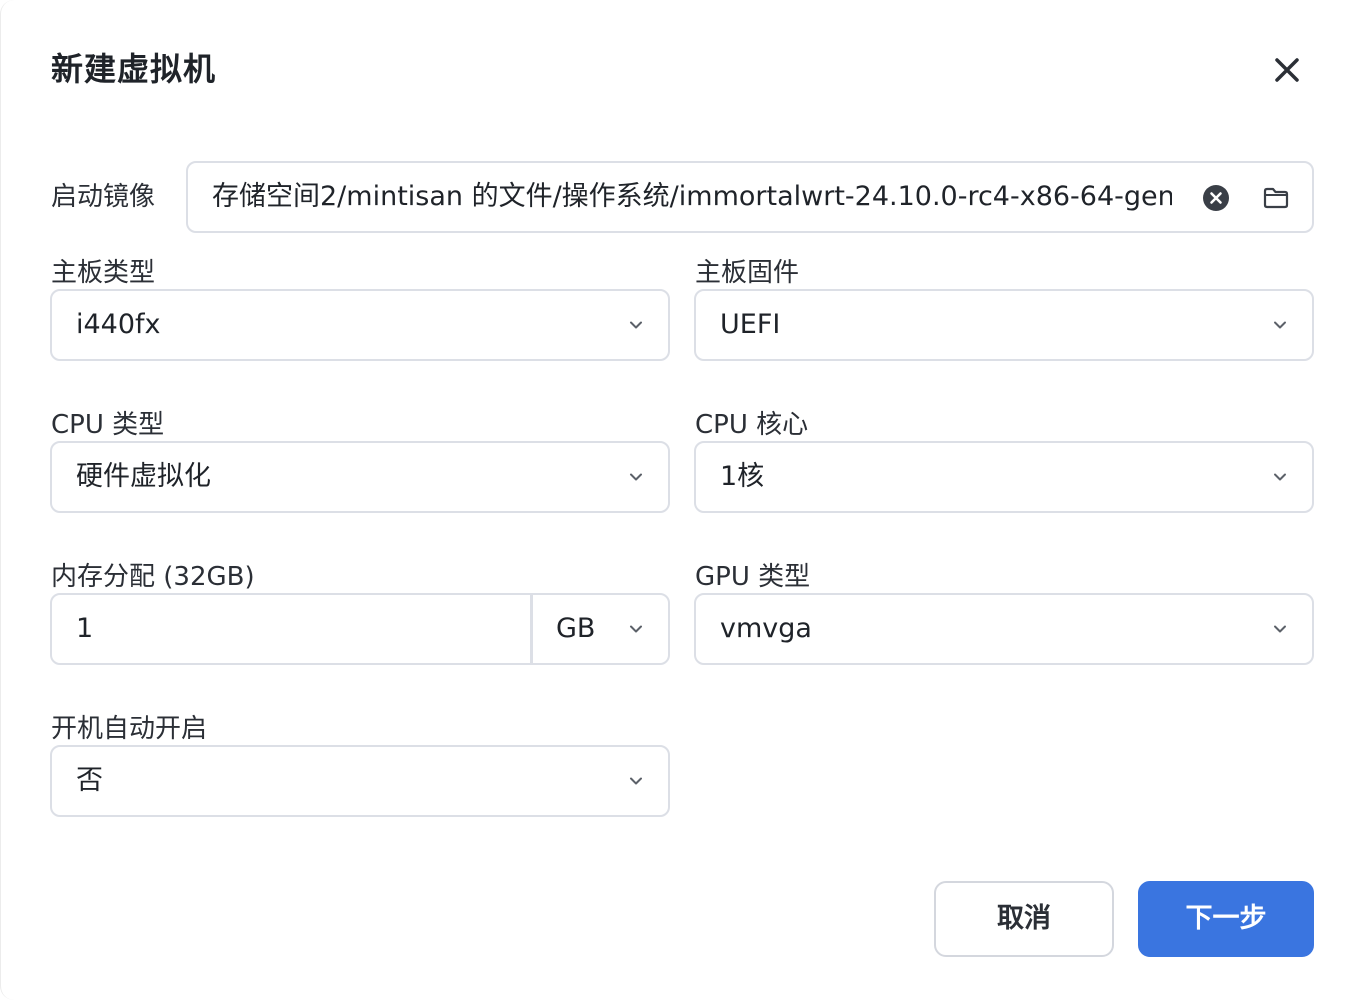 This screenshot has width=1360, height=1000. I want to click on autostart-value: 否, so click(89, 780).